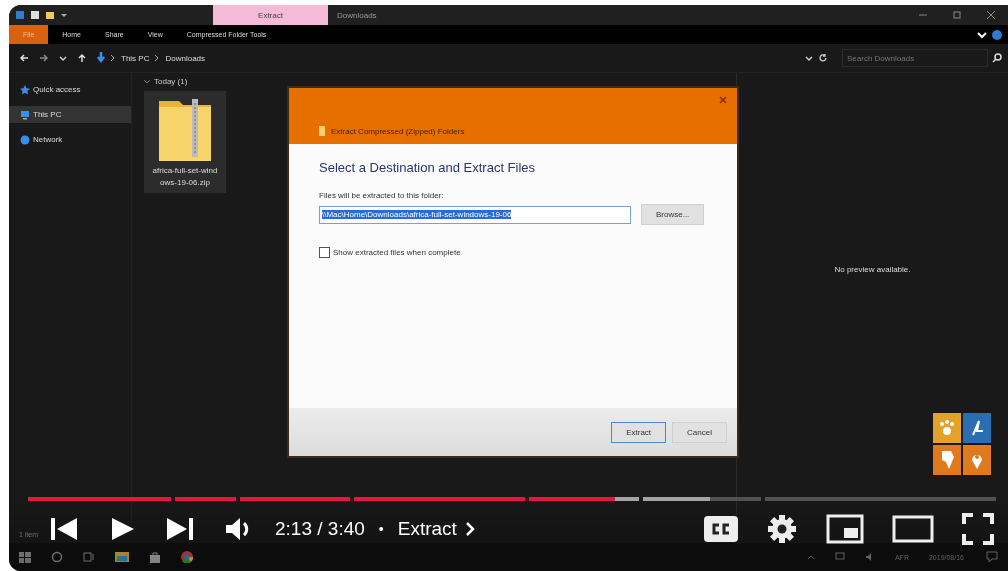 The image size is (1008, 571). What do you see at coordinates (699, 432) in the screenshot?
I see `dialog-button: Cancel` at bounding box center [699, 432].